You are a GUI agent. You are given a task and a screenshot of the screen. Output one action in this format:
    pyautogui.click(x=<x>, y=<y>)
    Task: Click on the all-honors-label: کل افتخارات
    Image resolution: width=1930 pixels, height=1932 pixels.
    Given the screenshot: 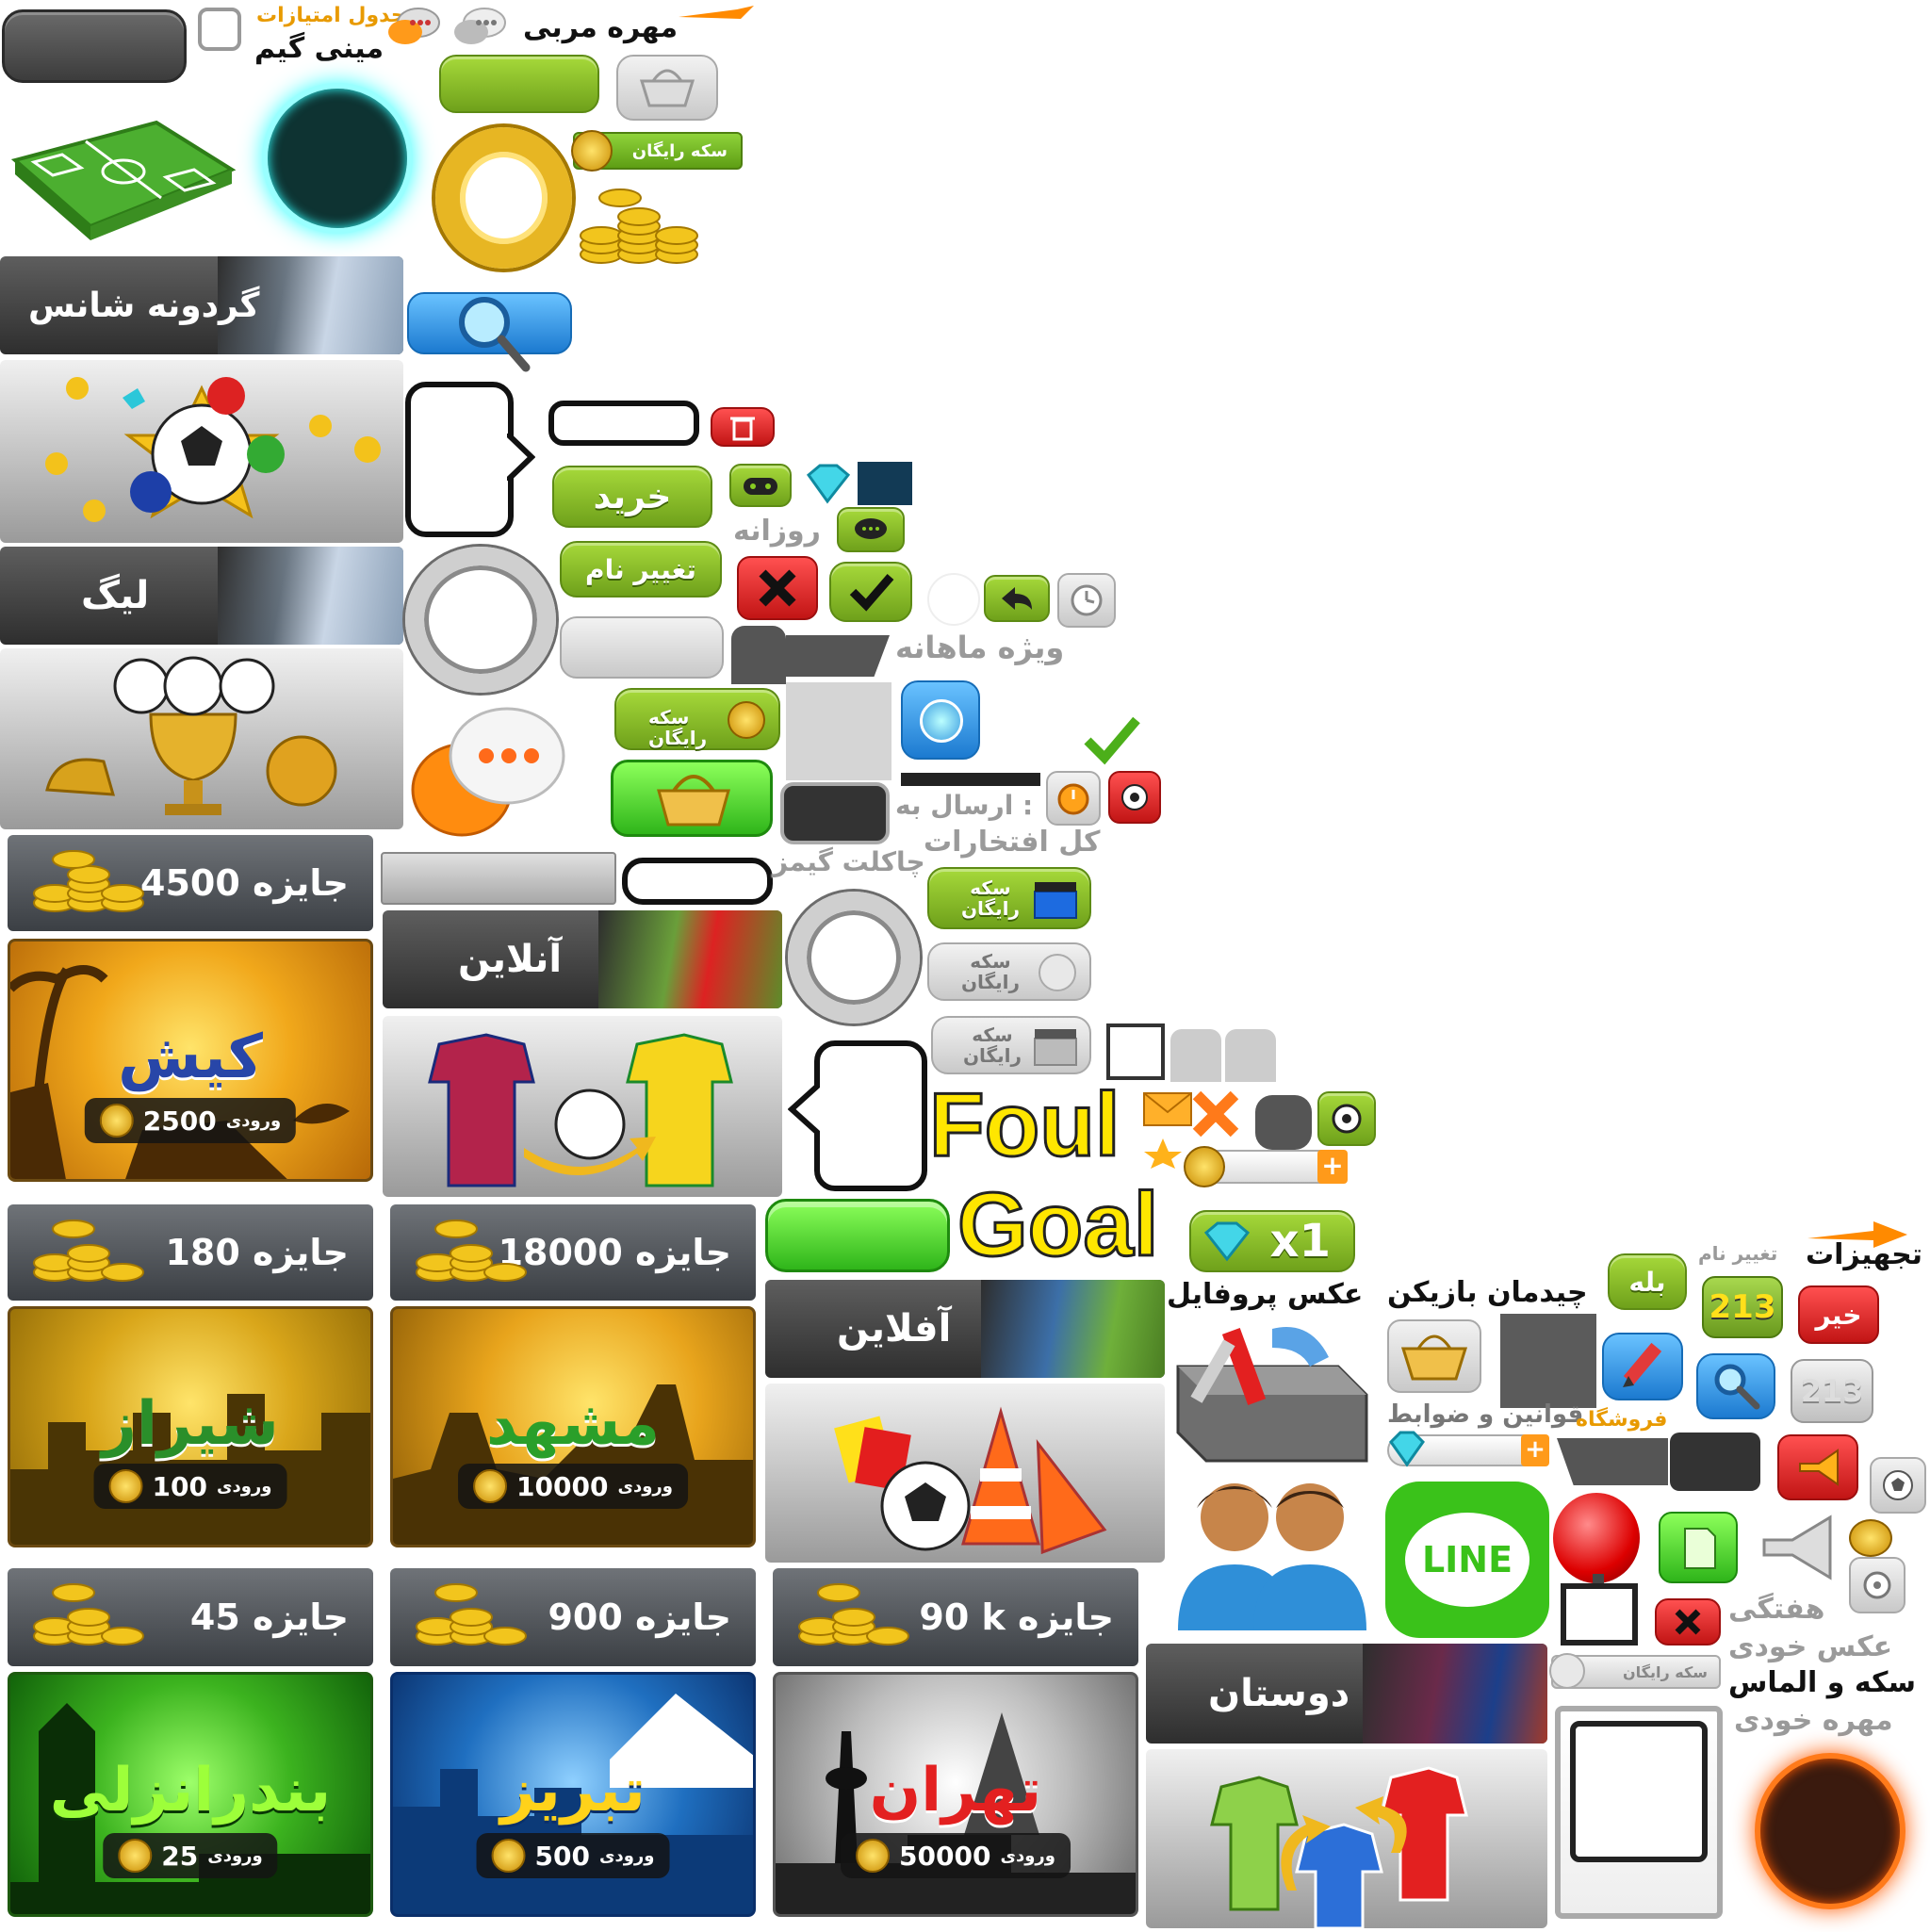 What is the action you would take?
    pyautogui.click(x=1012, y=842)
    